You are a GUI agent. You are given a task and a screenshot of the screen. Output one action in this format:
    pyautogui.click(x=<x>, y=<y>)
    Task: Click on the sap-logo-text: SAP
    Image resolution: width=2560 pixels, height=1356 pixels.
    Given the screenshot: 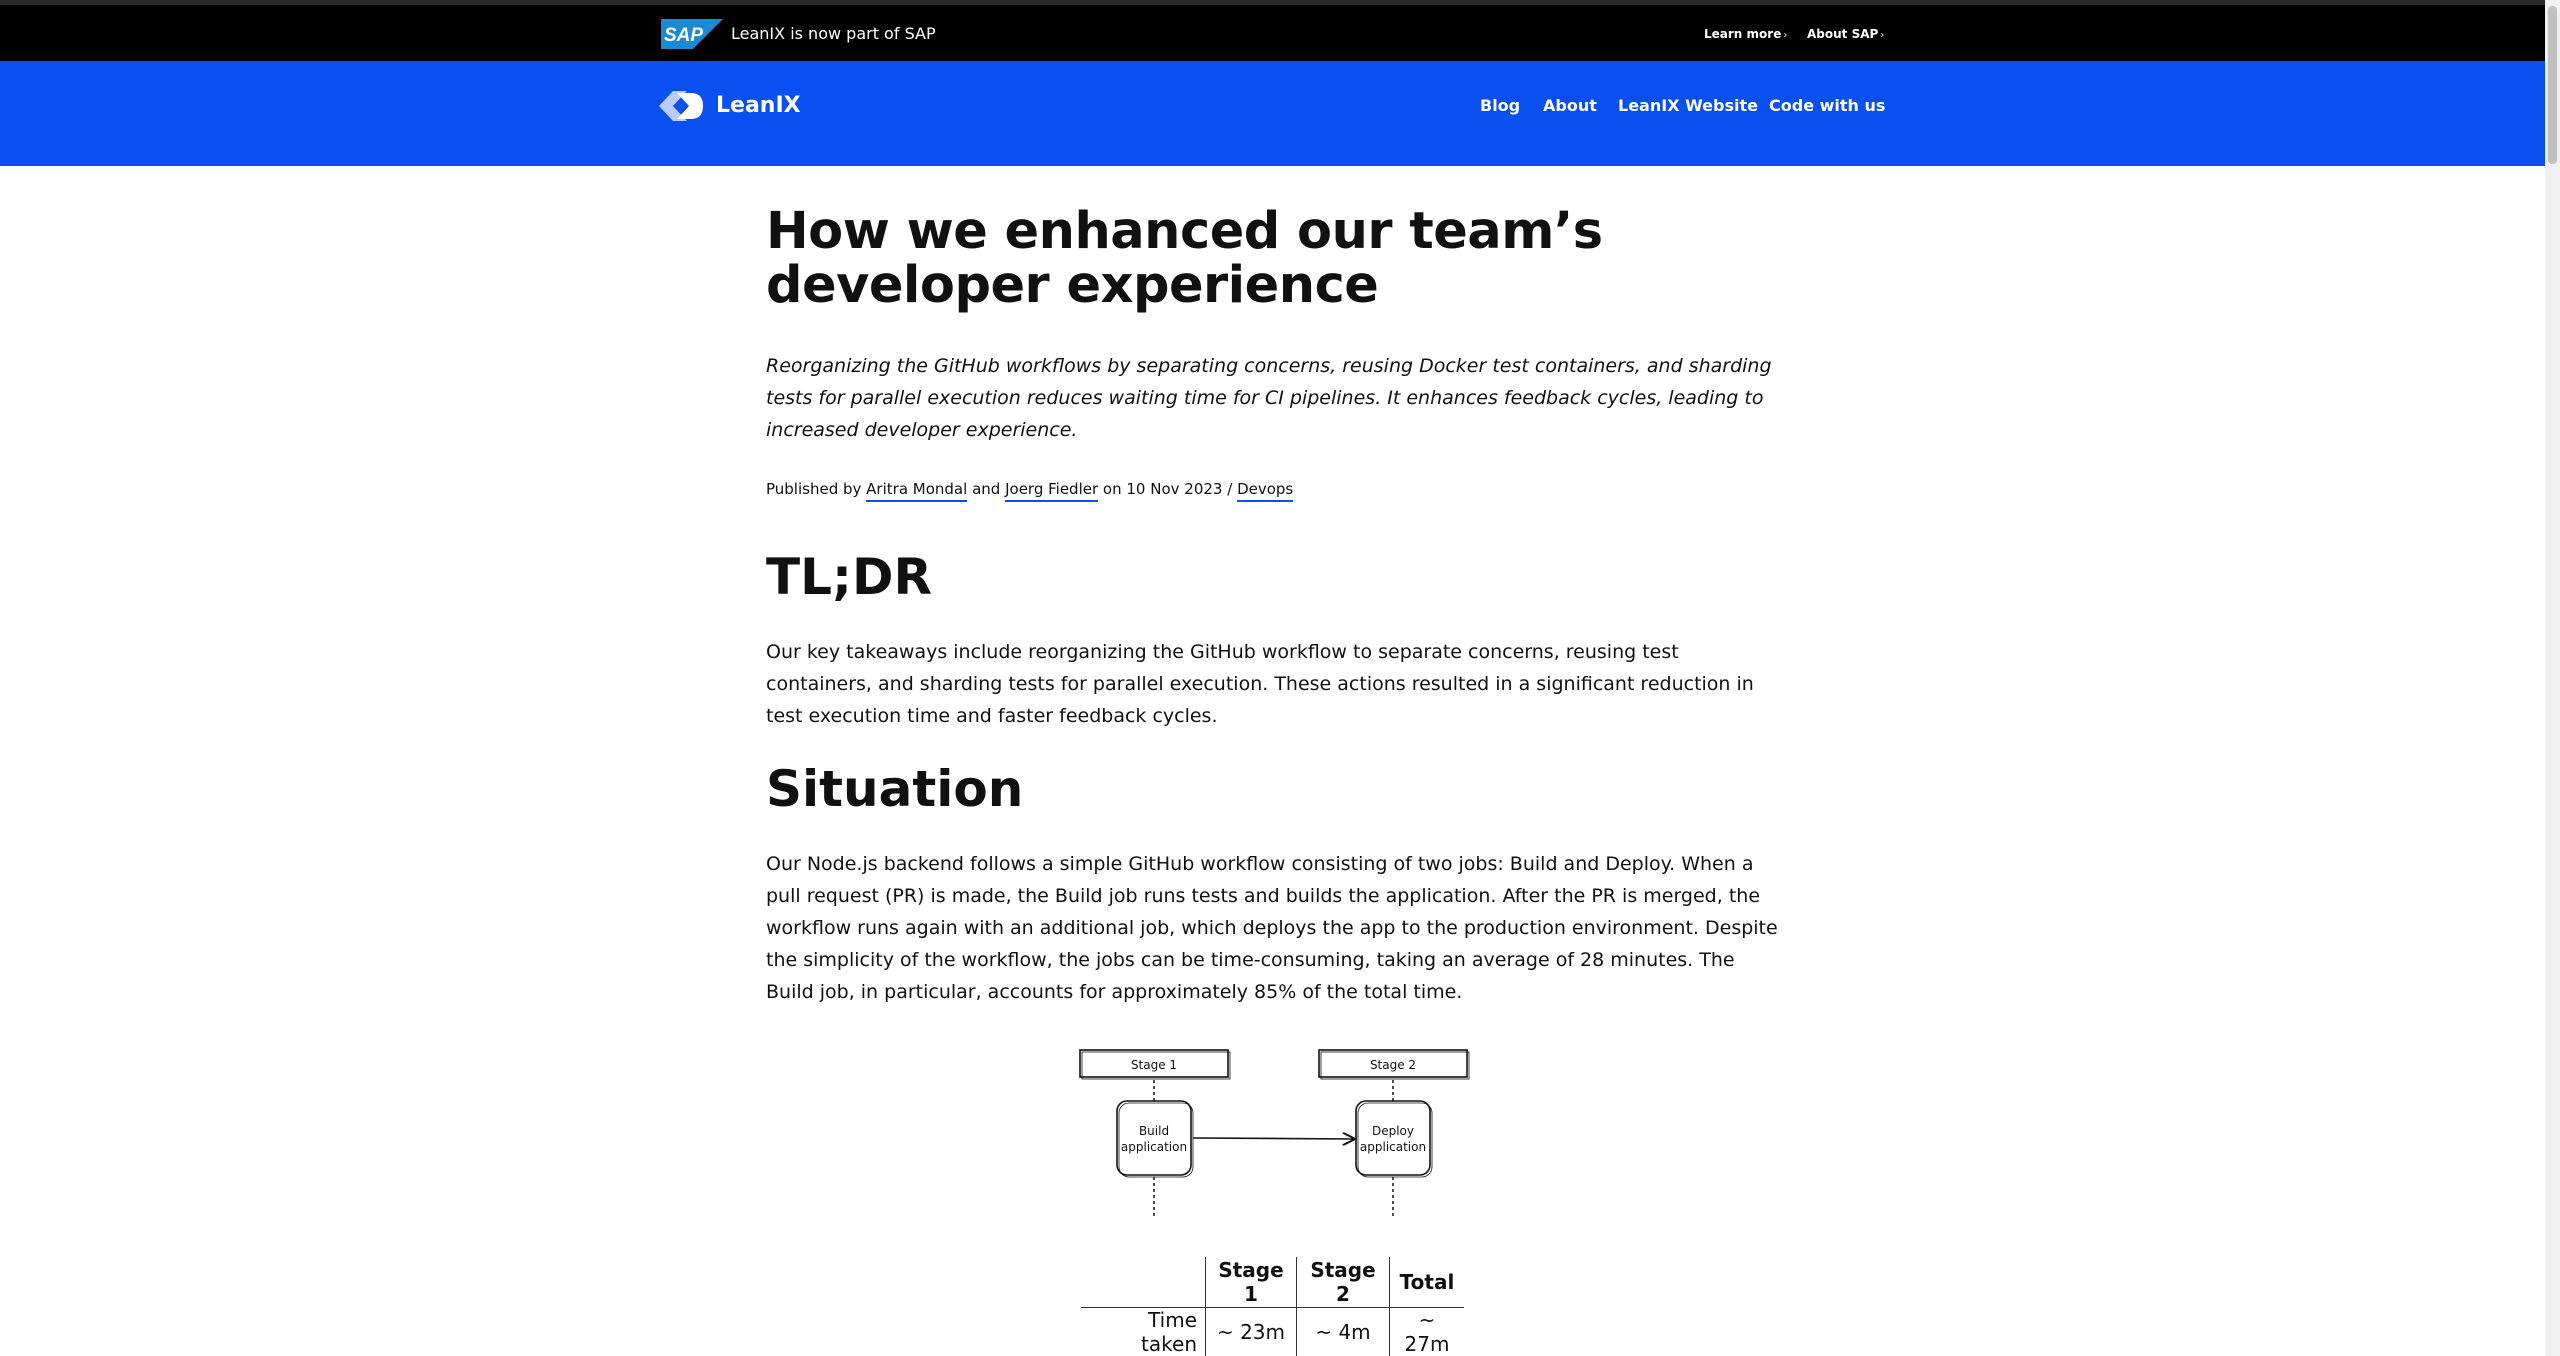 What is the action you would take?
    pyautogui.click(x=683, y=35)
    